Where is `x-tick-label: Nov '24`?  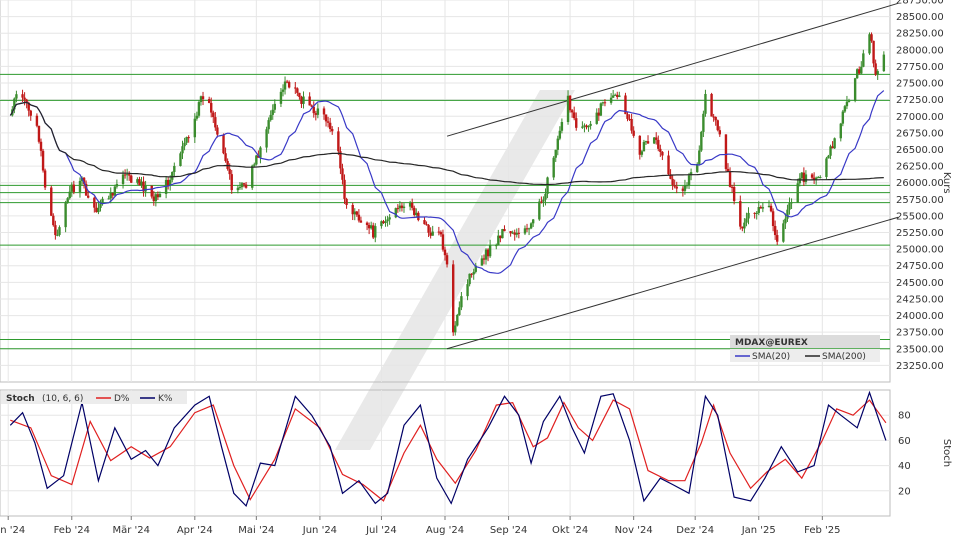
x-tick-label: Nov '24 is located at coordinates (634, 530).